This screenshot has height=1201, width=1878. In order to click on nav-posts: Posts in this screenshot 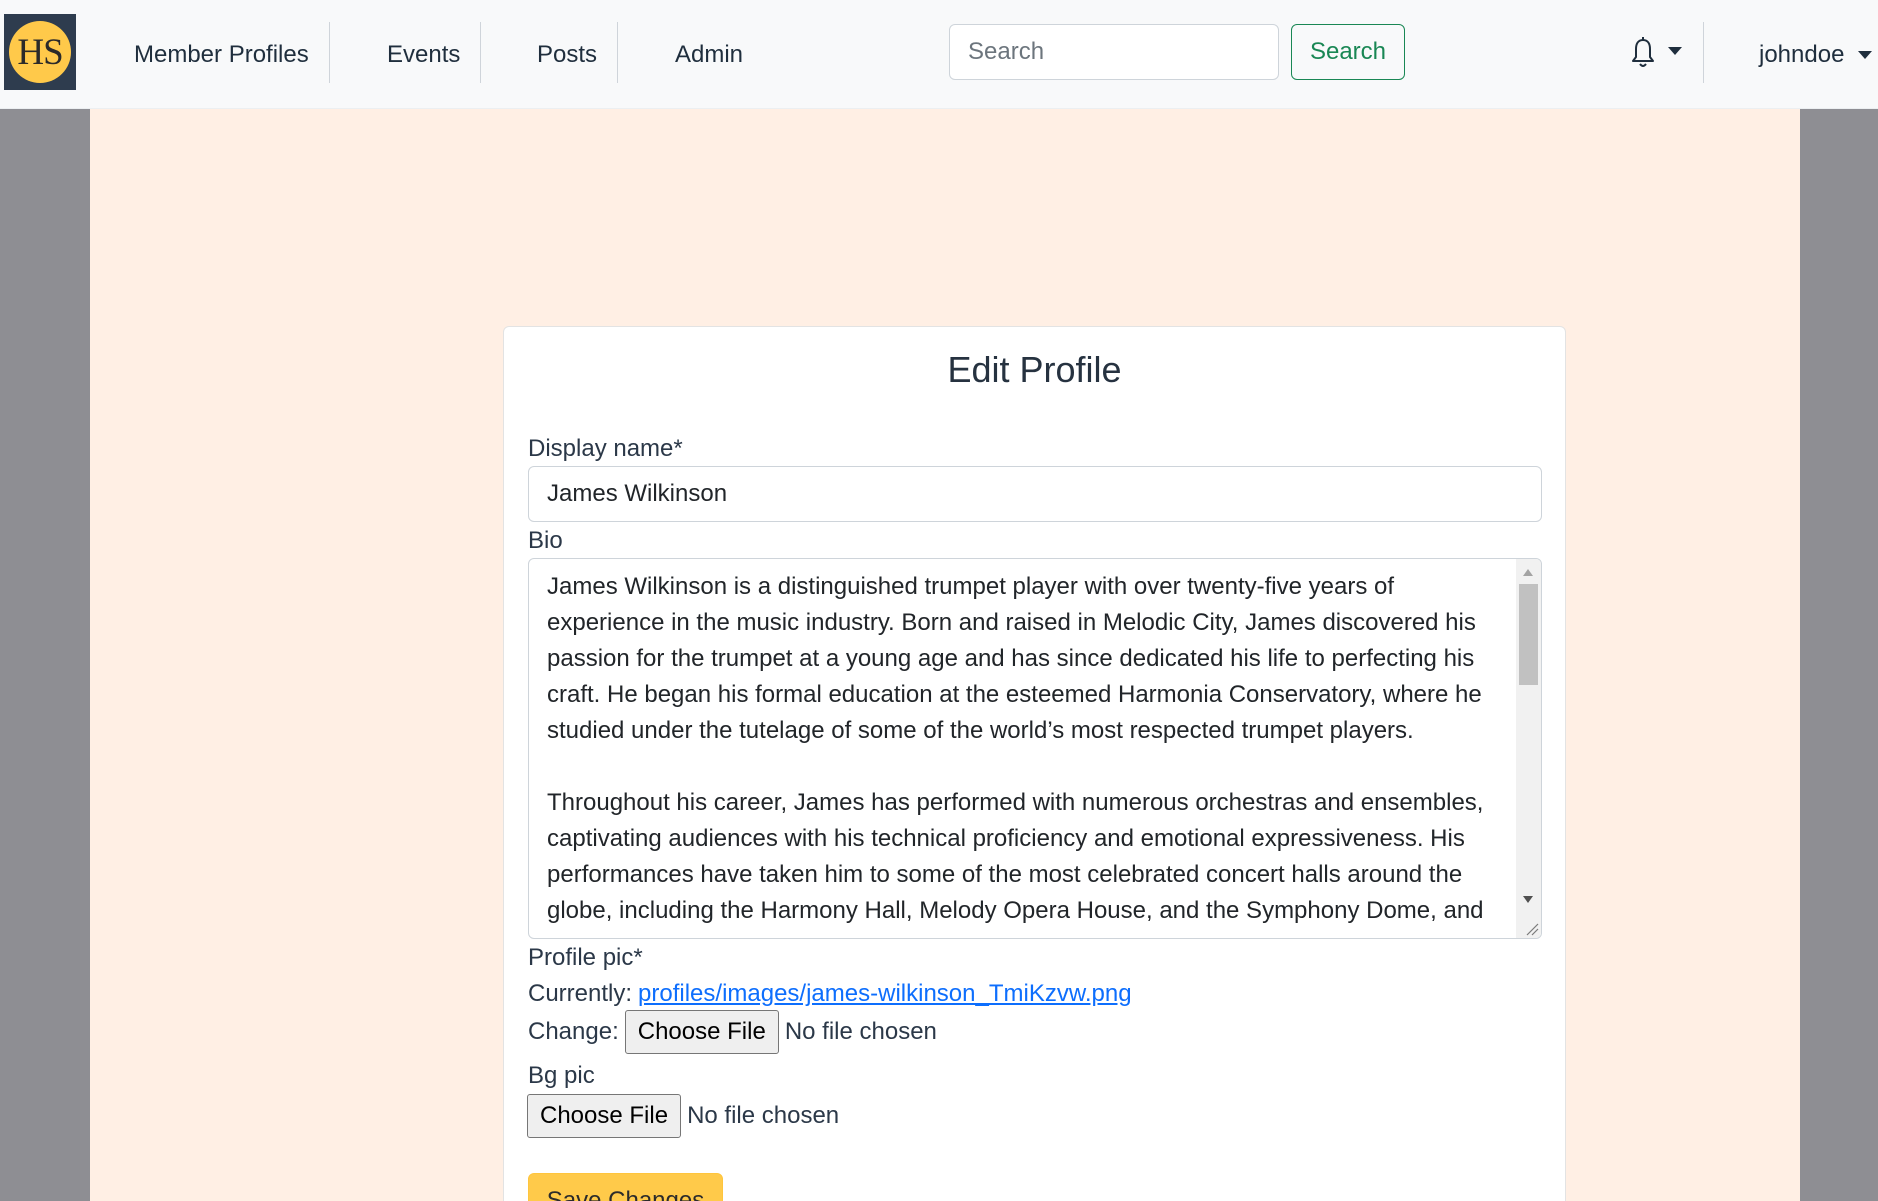, I will do `click(567, 54)`.